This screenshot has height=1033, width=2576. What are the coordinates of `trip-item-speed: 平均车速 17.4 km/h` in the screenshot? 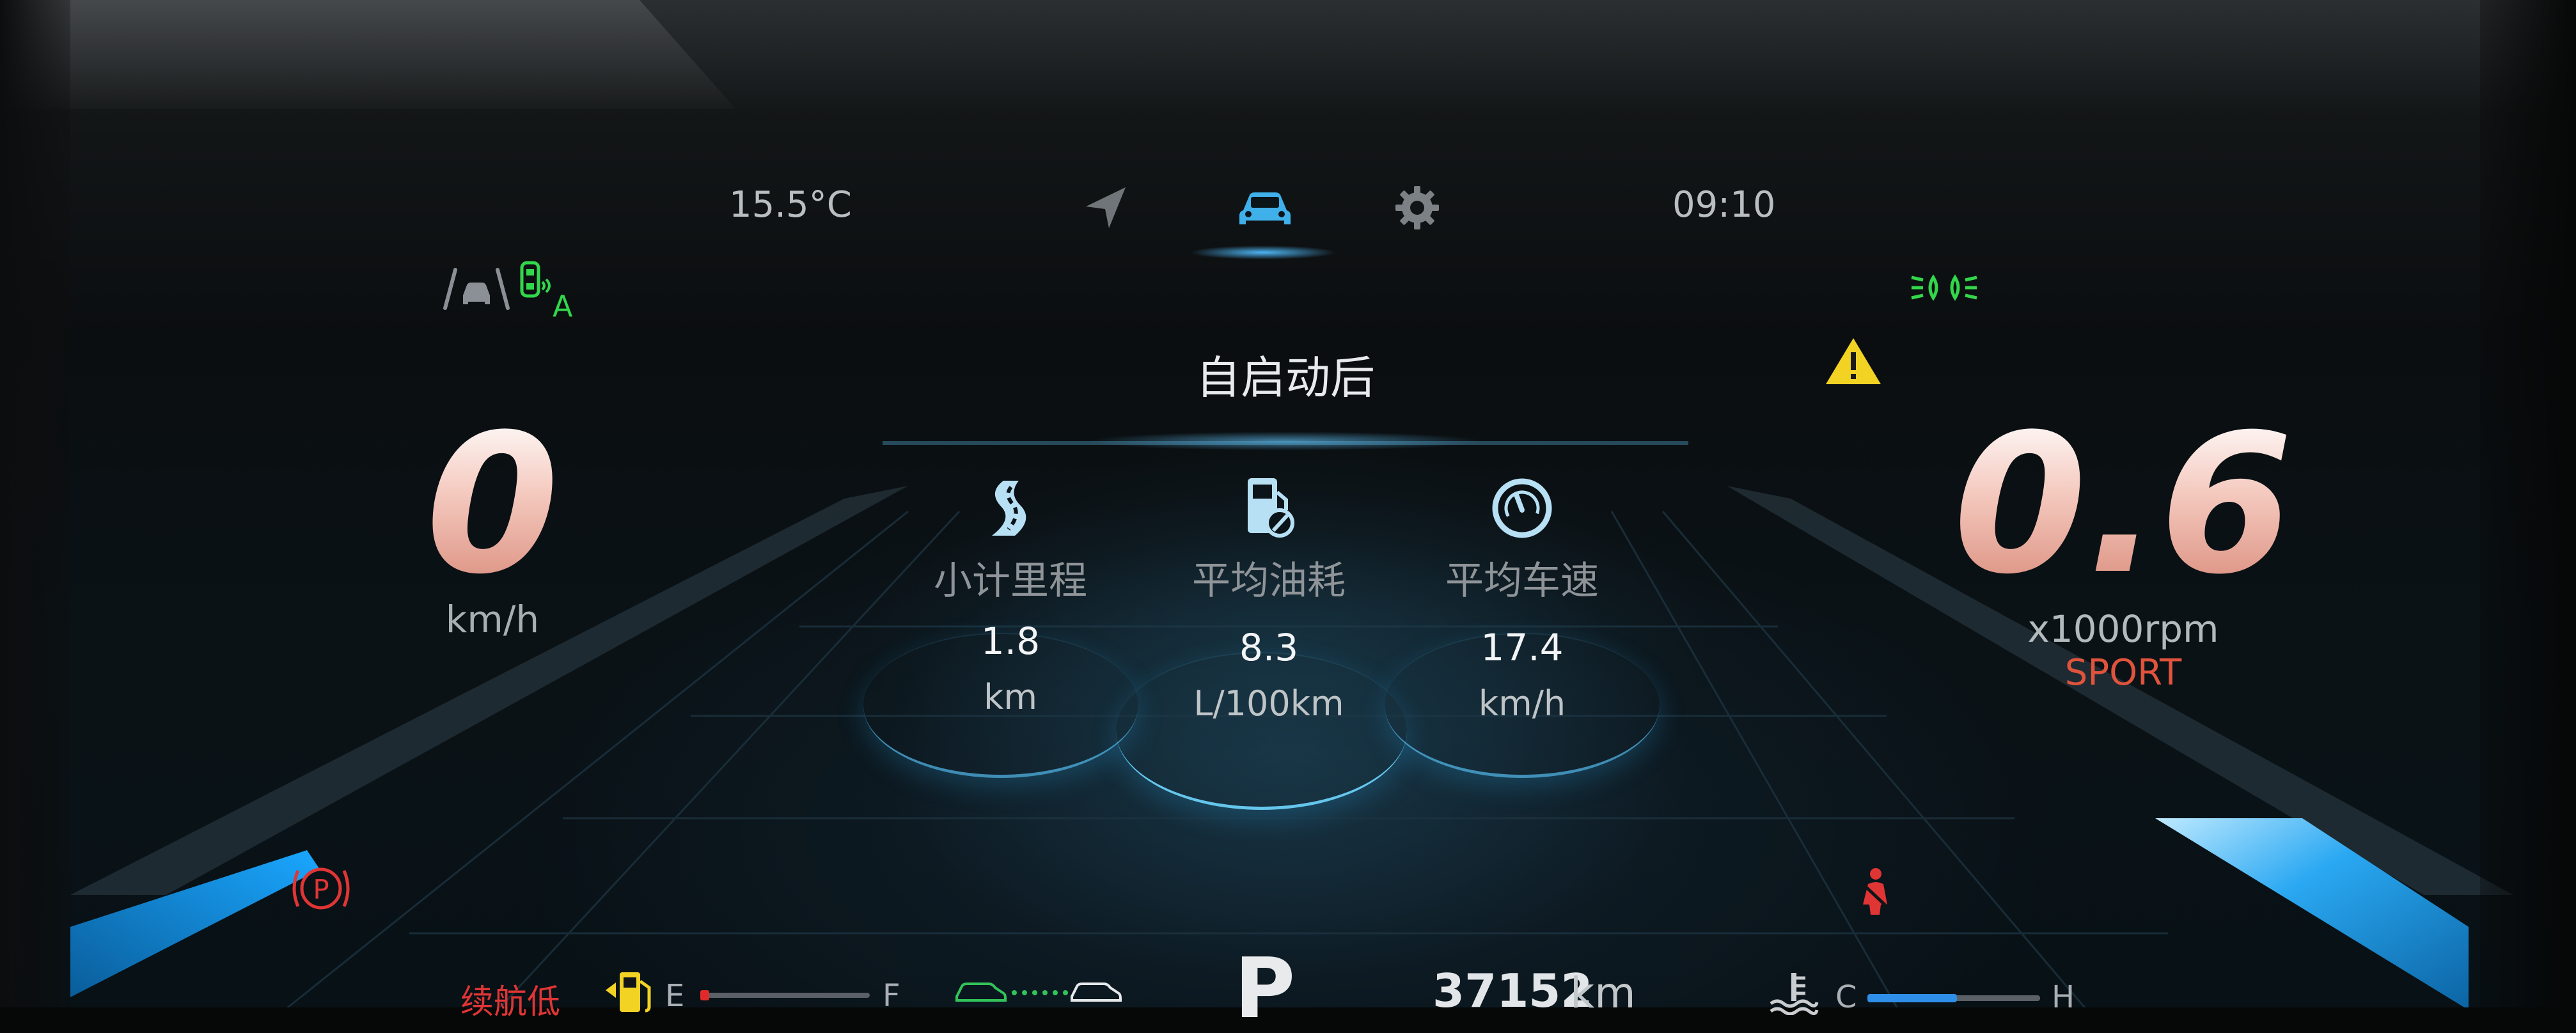 It's located at (1522, 598).